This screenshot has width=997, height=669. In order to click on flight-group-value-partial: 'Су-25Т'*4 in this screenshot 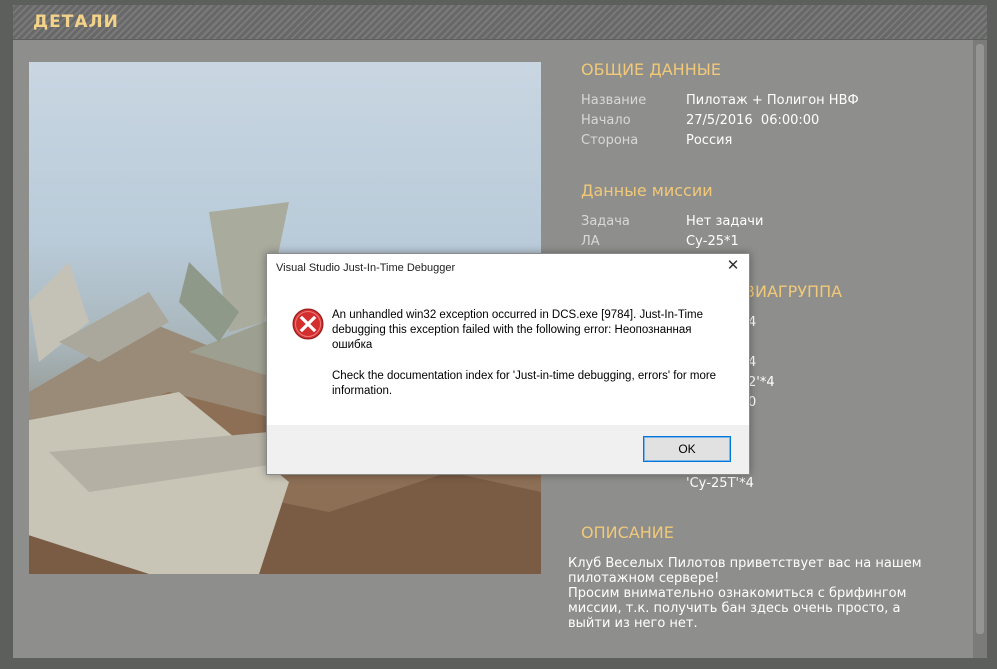, I will do `click(720, 483)`.